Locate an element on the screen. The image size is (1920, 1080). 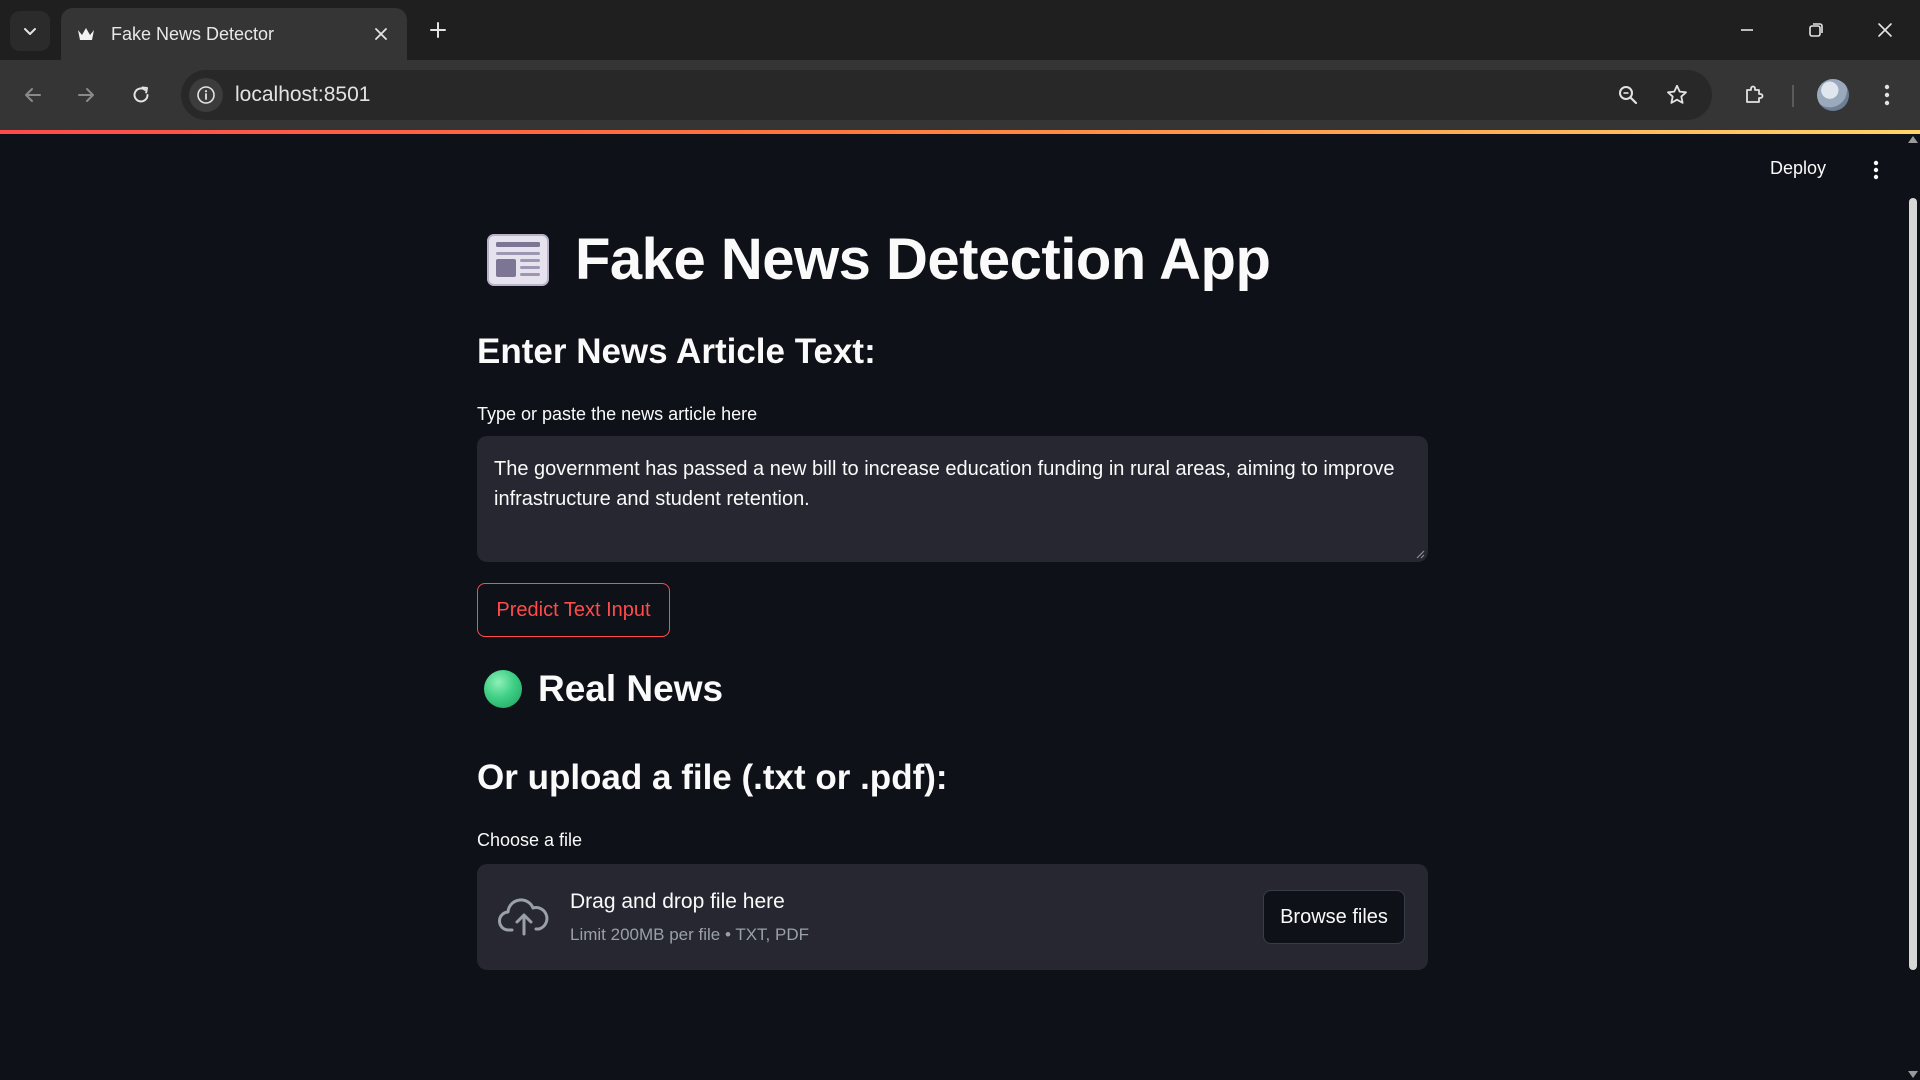
page-scrollbar is located at coordinates (1913, 607).